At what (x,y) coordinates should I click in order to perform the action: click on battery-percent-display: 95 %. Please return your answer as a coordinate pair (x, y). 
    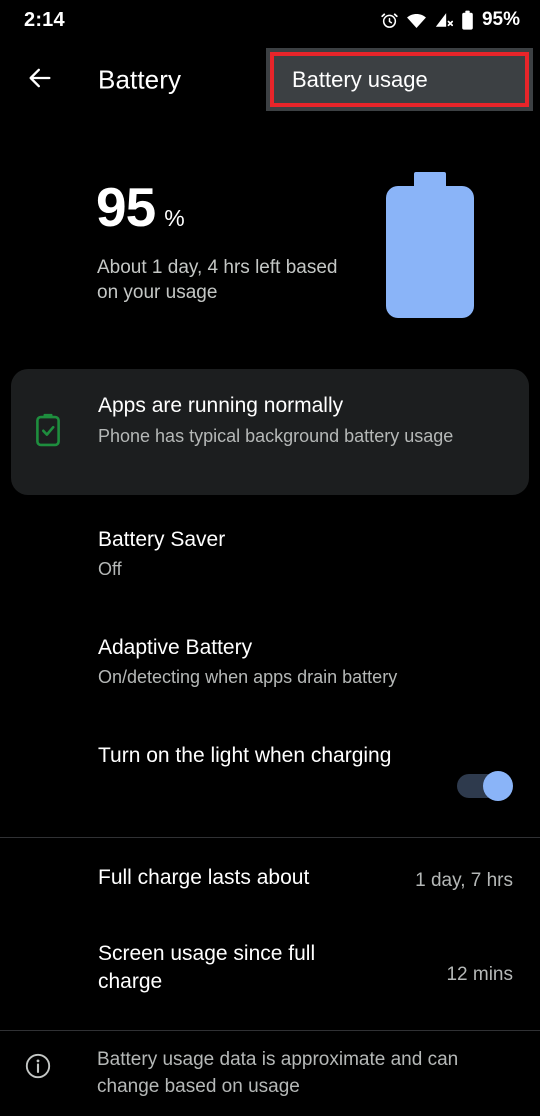
    Looking at the image, I should click on (140, 207).